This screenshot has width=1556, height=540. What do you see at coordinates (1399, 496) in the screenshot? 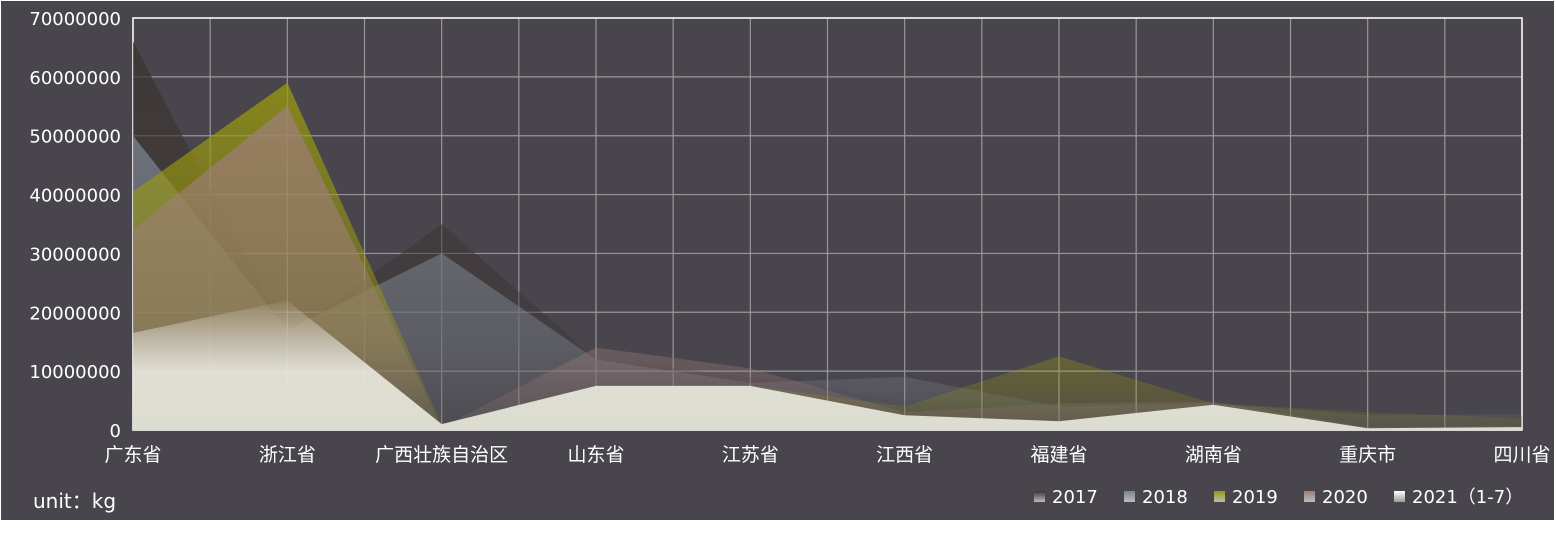
I see `legend-swatch-2021（1-7）` at bounding box center [1399, 496].